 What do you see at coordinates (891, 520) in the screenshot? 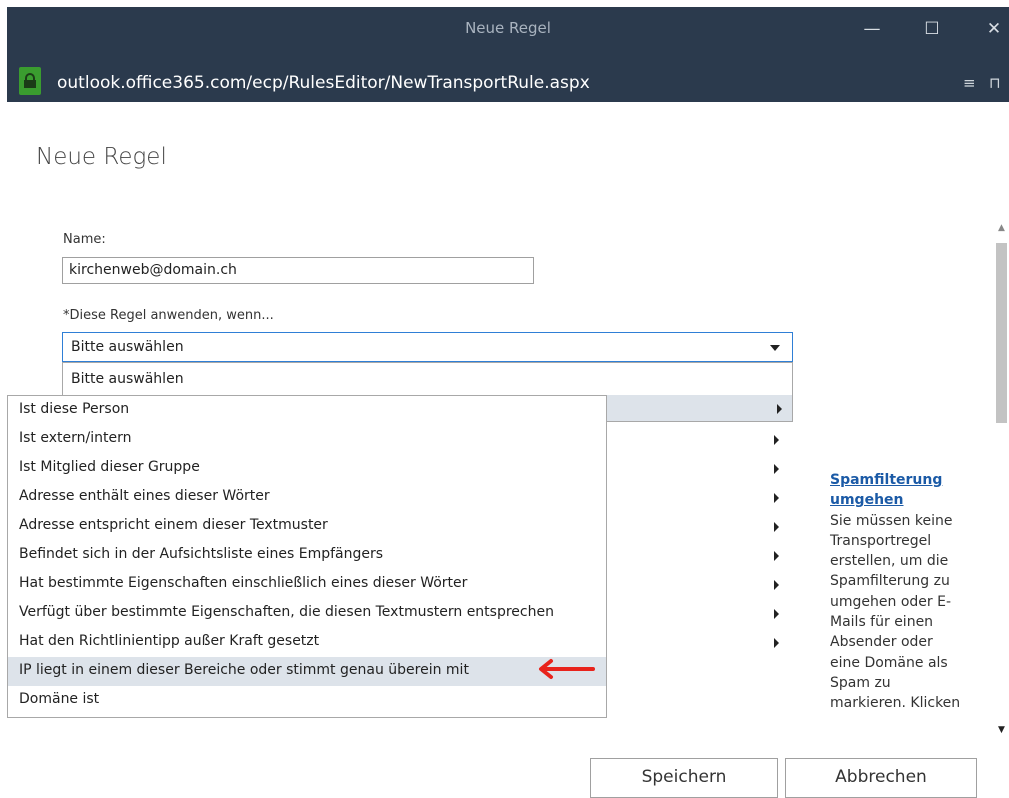
I see `help-text-line: Sie müssen keine` at bounding box center [891, 520].